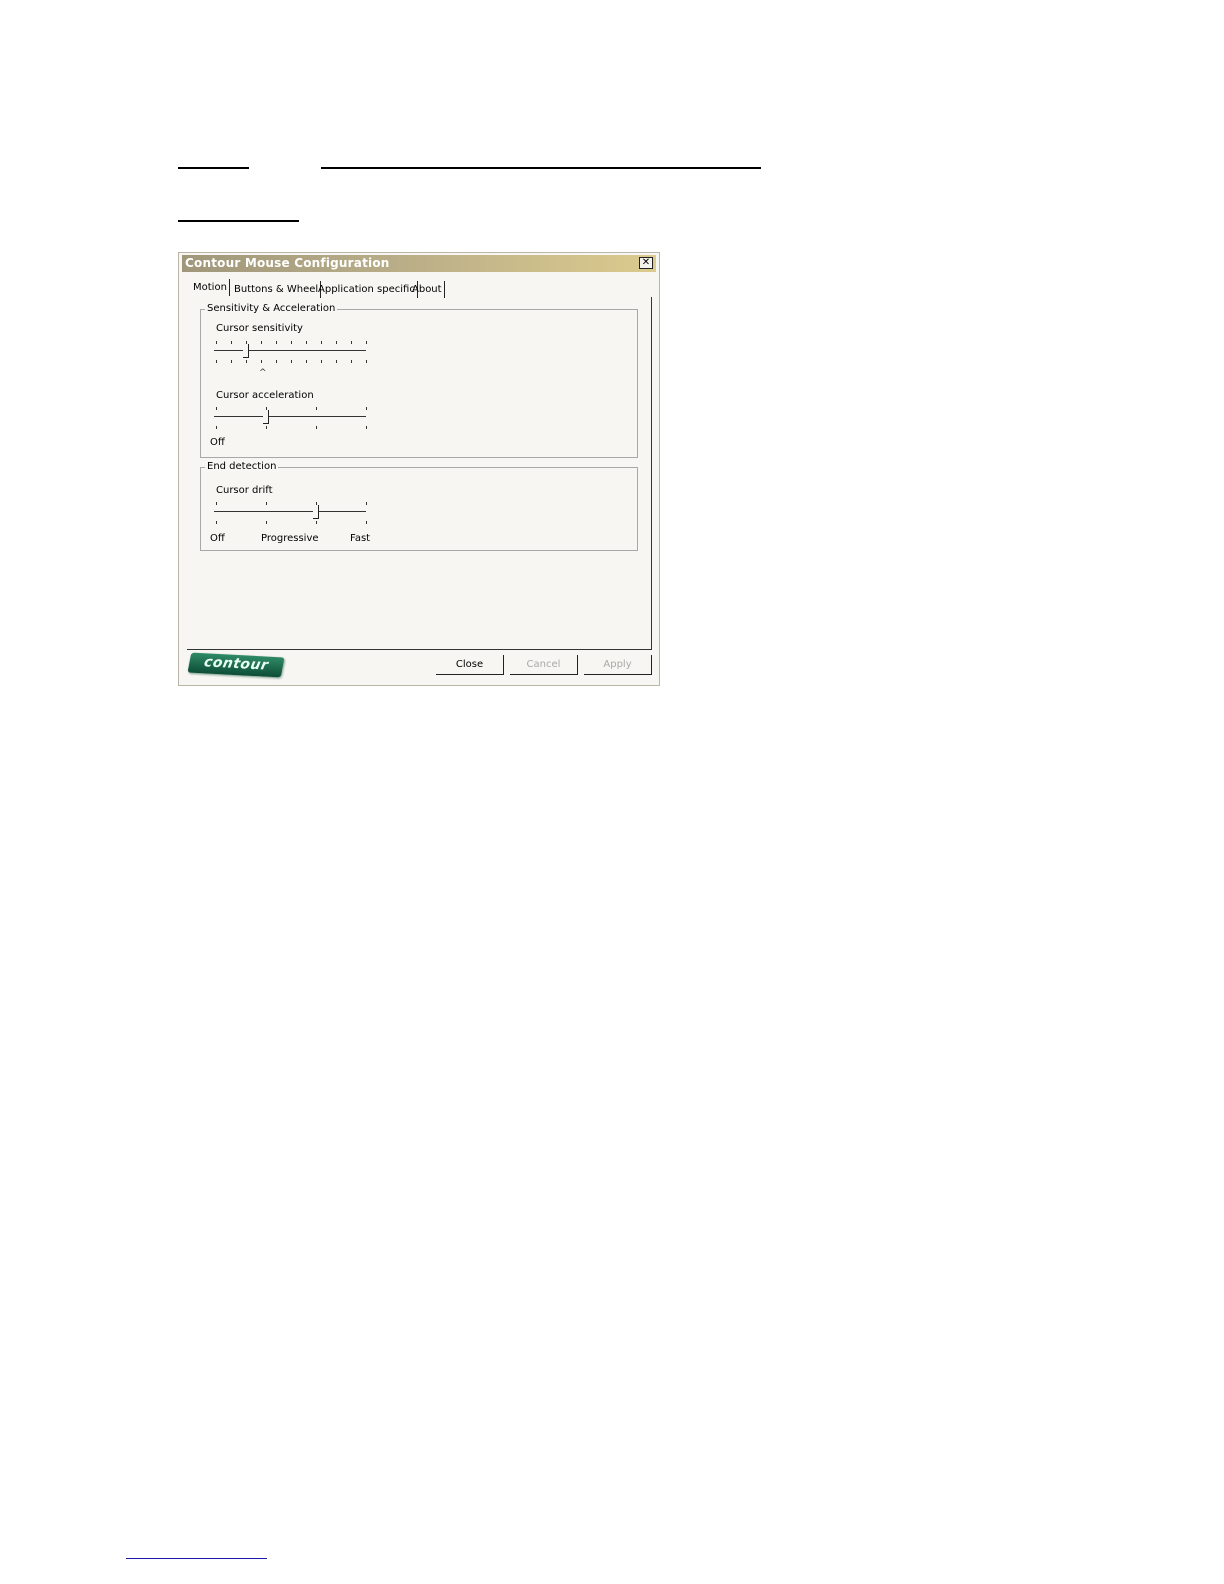 Image resolution: width=1224 pixels, height=1584 pixels. Describe the element at coordinates (263, 373) in the screenshot. I see `default-marker-icon: ^` at that location.